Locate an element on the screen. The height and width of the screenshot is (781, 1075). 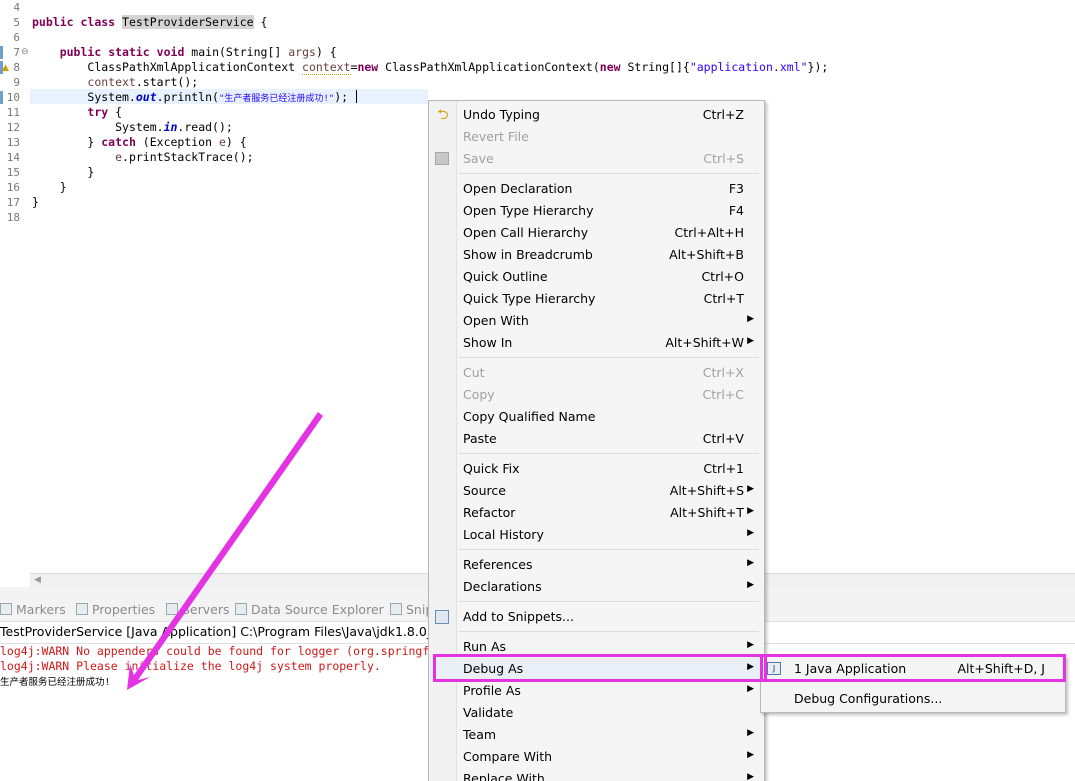
menu-item-validate: Validate is located at coordinates (596, 713).